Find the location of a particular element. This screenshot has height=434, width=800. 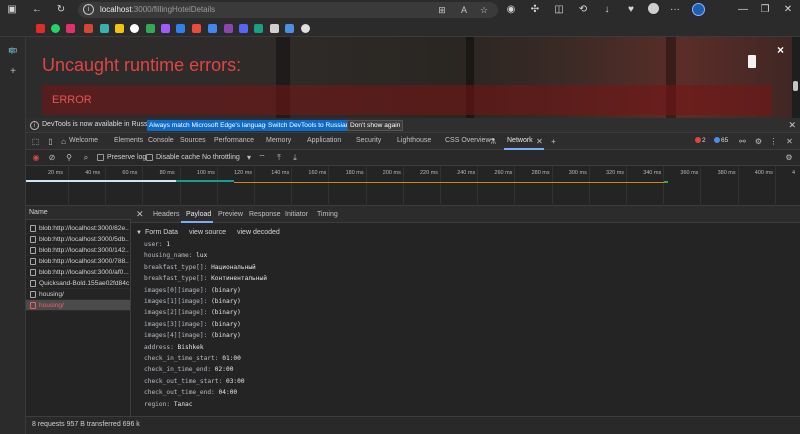

form-data-row: check_out_time_end: 04:00 is located at coordinates (190, 392).